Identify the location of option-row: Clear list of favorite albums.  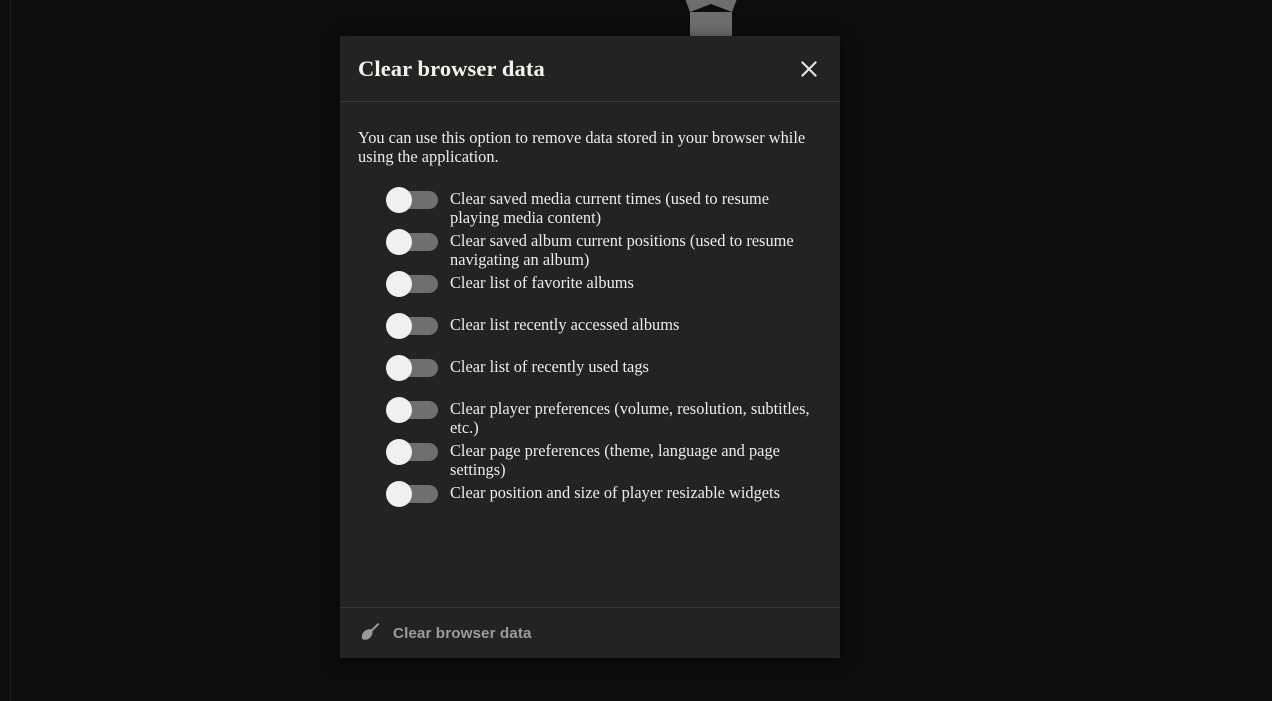
(590, 291).